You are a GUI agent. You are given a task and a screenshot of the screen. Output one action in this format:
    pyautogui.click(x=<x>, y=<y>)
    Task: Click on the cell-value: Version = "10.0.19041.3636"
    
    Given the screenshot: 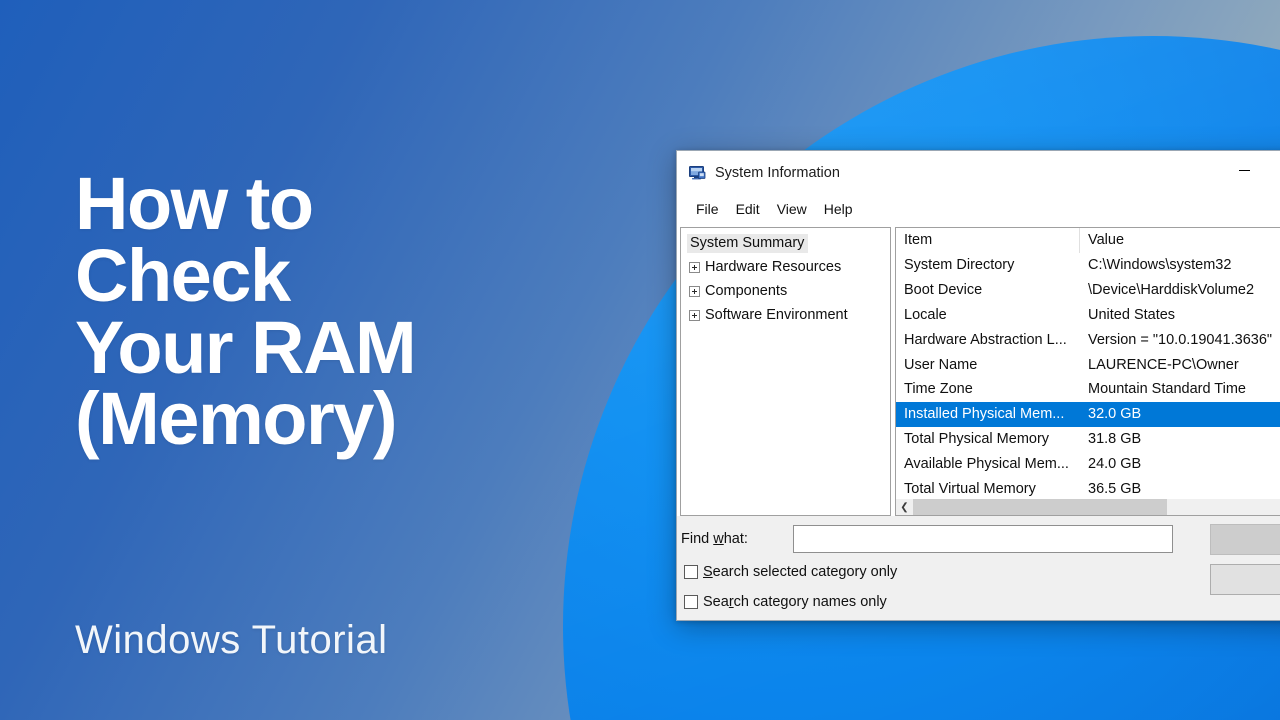 What is the action you would take?
    pyautogui.click(x=1180, y=339)
    